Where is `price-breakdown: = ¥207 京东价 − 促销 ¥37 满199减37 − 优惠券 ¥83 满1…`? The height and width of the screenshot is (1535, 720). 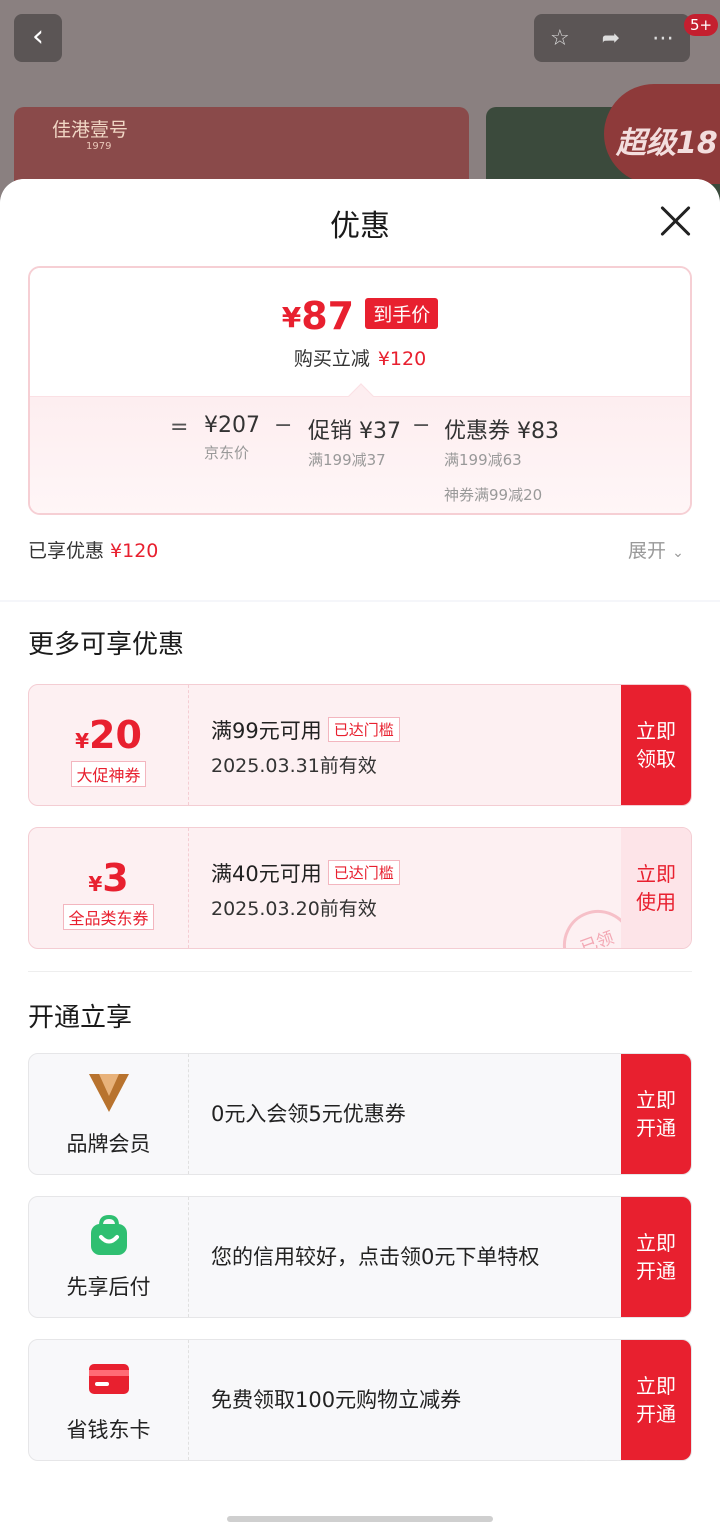
price-breakdown: = ¥207 京东价 − 促销 ¥37 满199减37 − 优惠券 ¥83 满1… is located at coordinates (360, 454).